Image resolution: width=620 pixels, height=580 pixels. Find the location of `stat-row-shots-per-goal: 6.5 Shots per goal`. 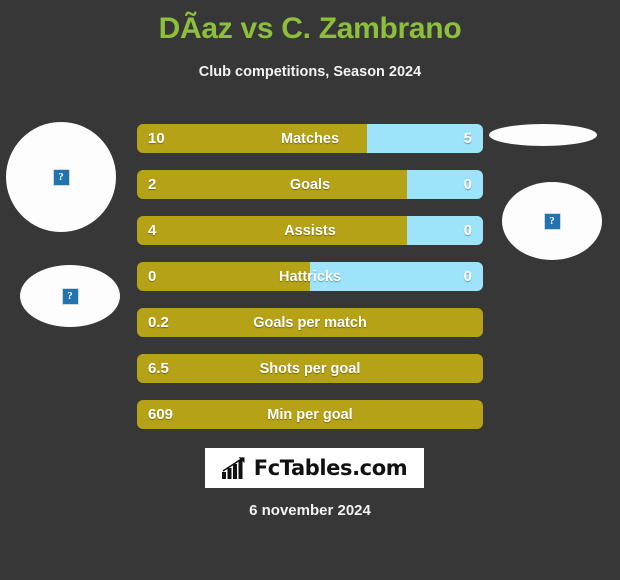

stat-row-shots-per-goal: 6.5 Shots per goal is located at coordinates (310, 368).